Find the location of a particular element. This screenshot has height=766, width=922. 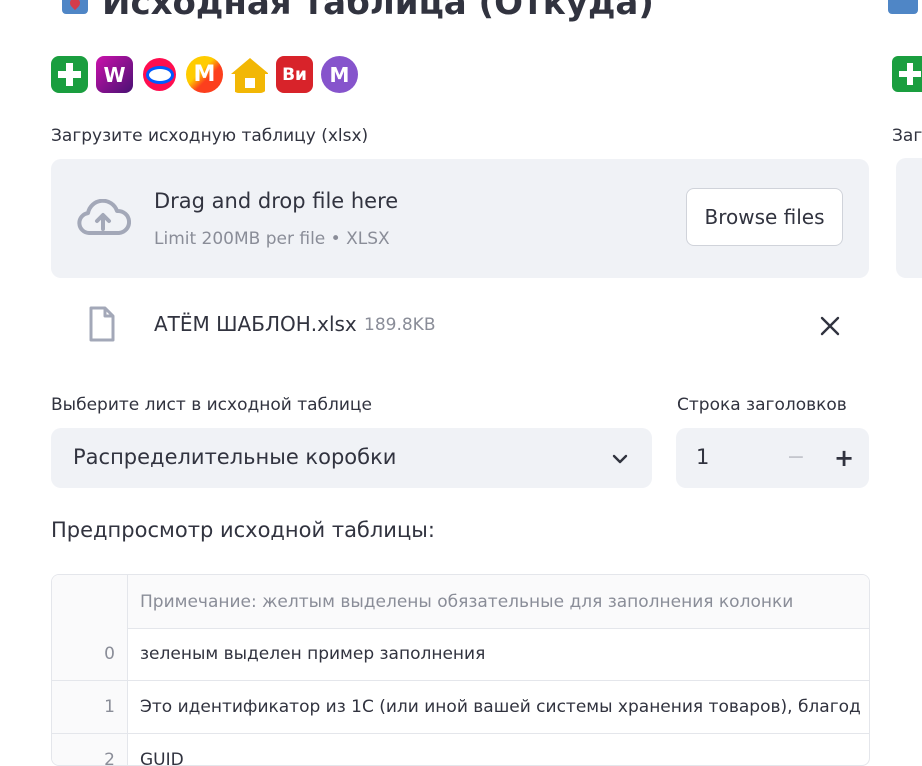

upload-label: Загрузите исходную таблицу (xlsx) is located at coordinates (210, 136).